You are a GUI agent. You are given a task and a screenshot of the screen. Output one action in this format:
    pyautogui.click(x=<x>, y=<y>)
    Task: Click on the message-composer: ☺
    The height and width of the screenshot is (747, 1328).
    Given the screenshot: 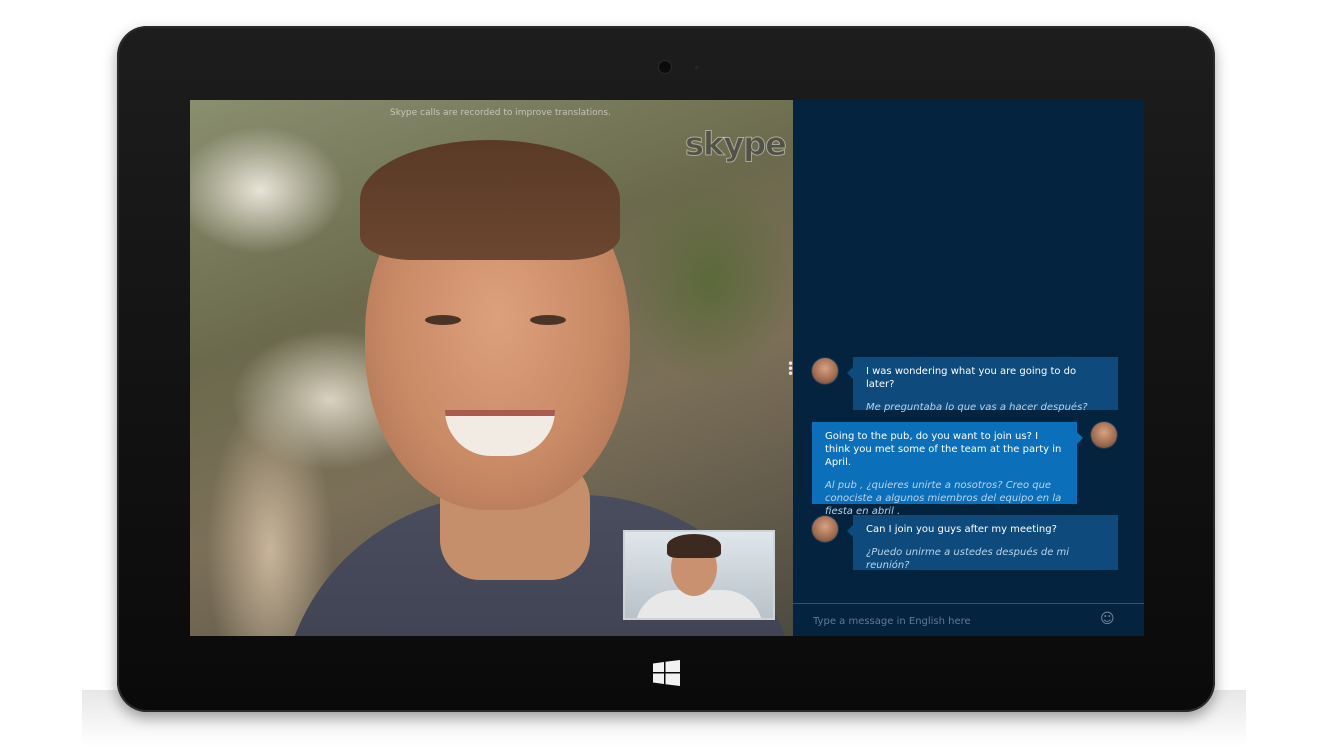 What is the action you would take?
    pyautogui.click(x=968, y=619)
    